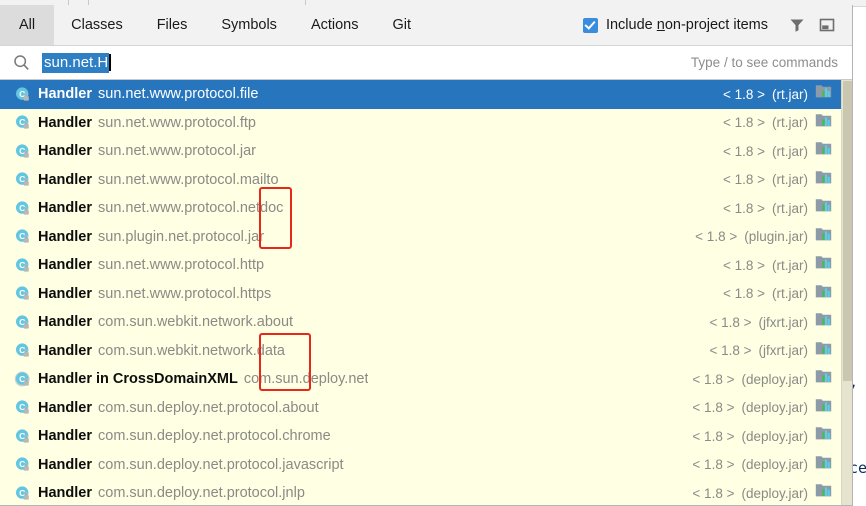  Describe the element at coordinates (682, 25) in the screenshot. I see `include-non-project-items-checkbox: Include non-project items` at that location.